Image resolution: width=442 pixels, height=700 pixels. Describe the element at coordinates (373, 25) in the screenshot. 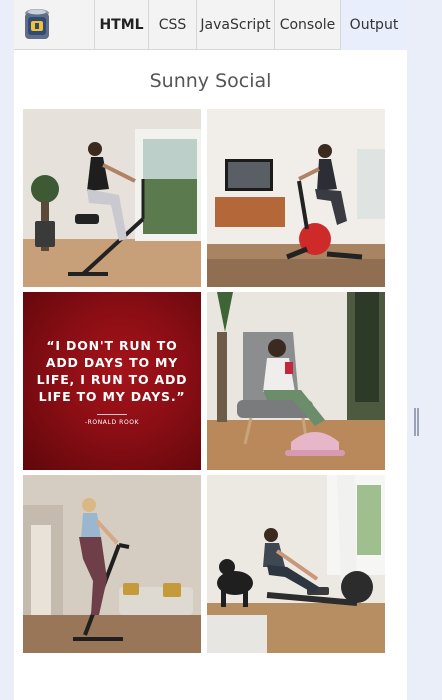

I see `tab-output: Output` at that location.